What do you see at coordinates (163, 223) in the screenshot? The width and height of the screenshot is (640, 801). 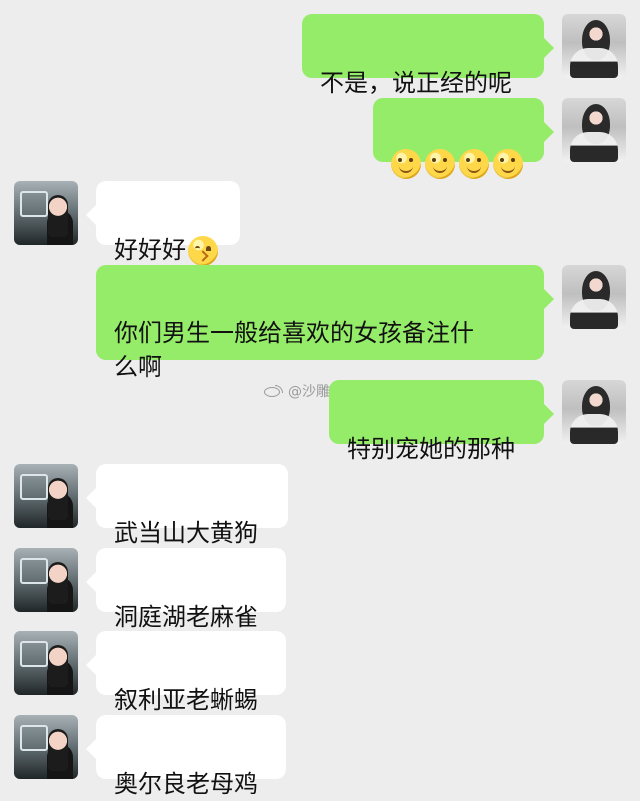 I see `message-bubble-3: 好好好` at bounding box center [163, 223].